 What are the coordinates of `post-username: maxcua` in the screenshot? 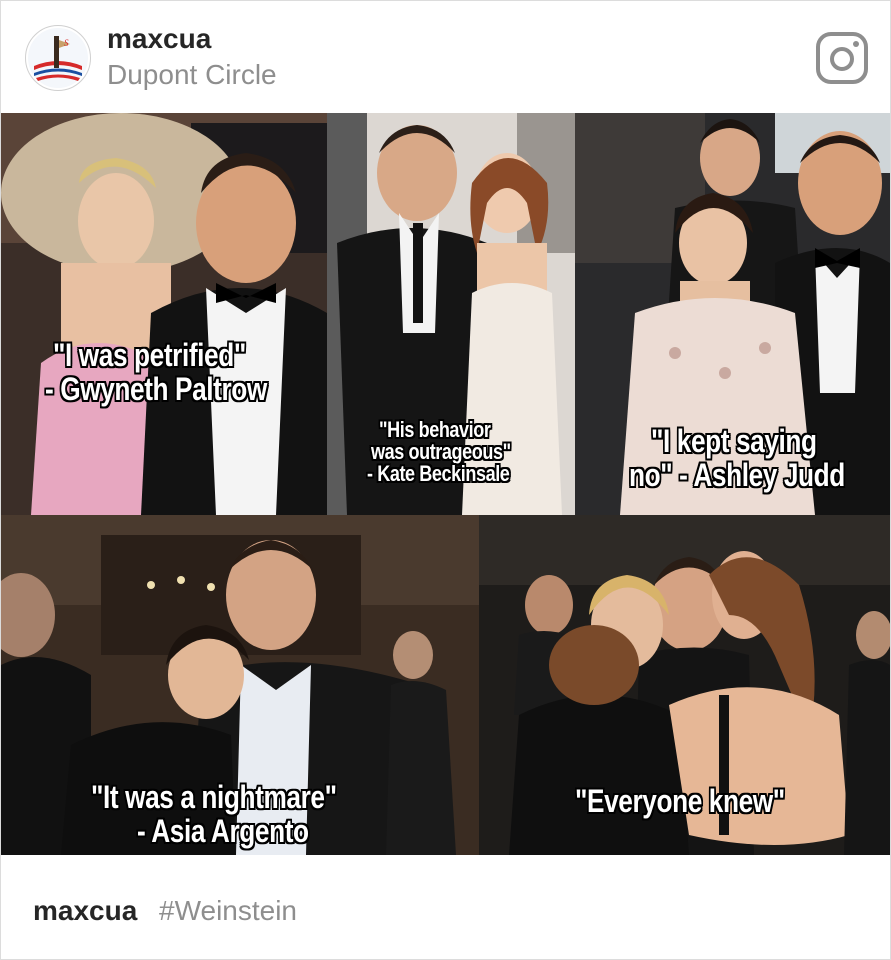 It's located at (159, 39).